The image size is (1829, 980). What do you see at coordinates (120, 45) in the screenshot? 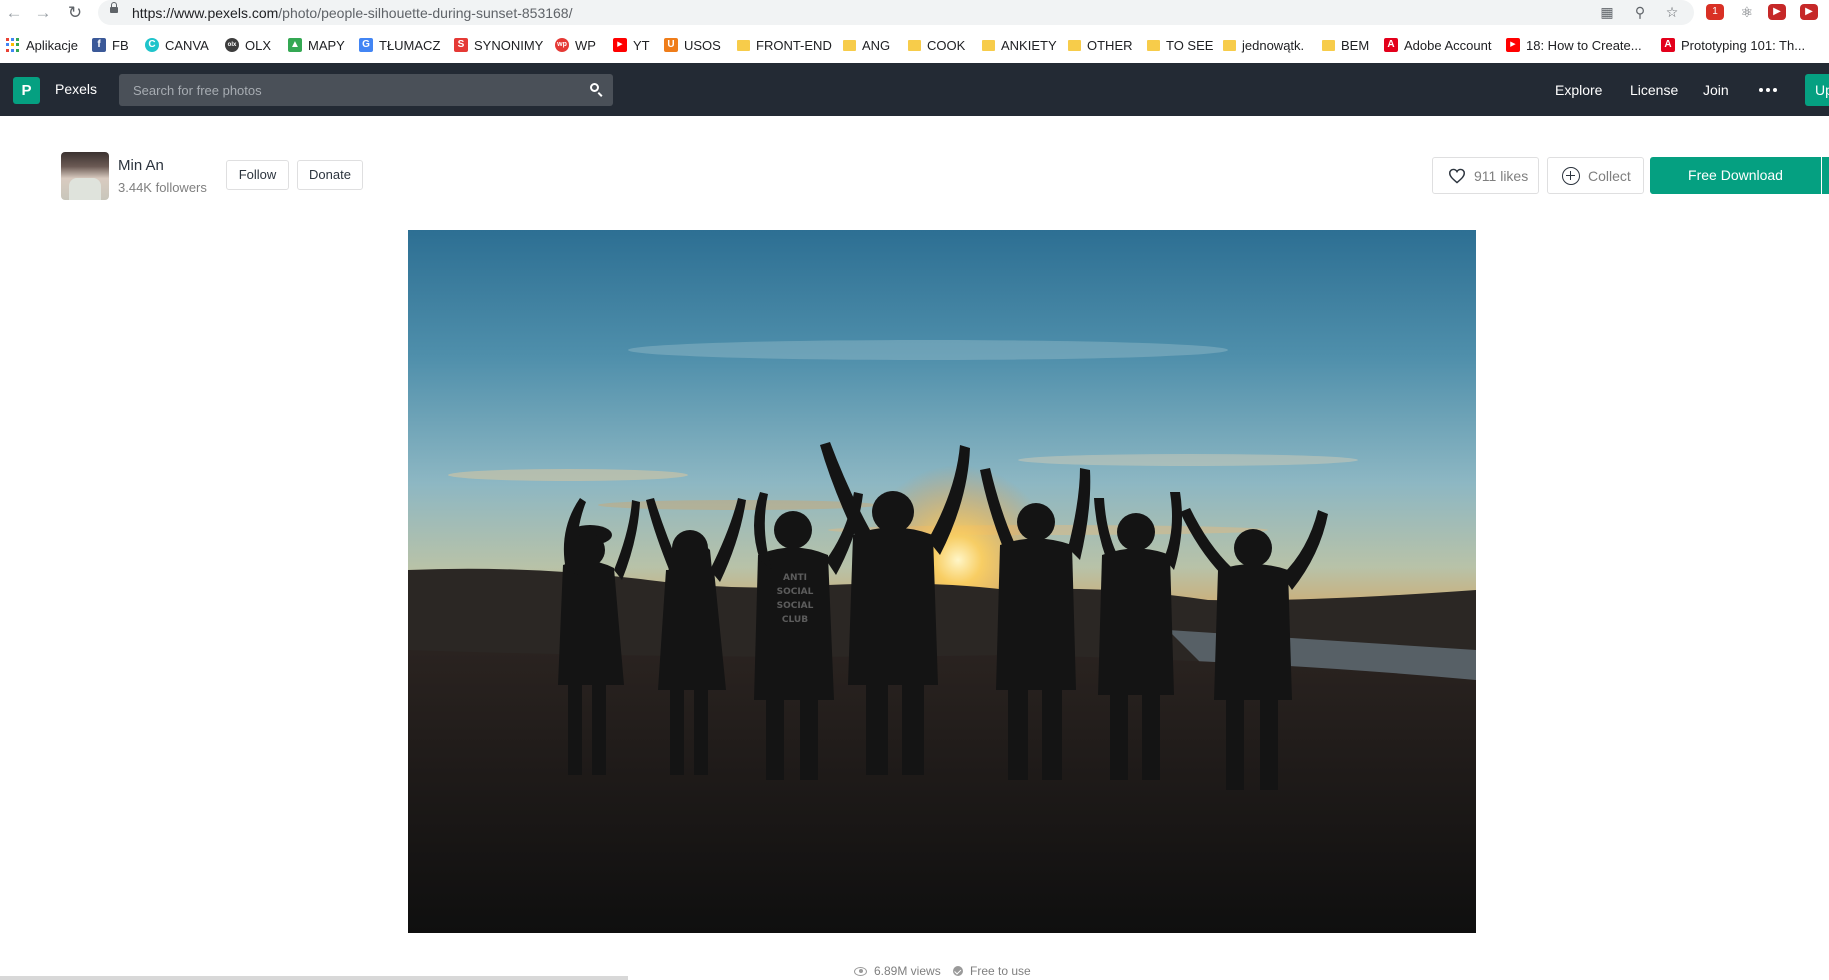
I see `bookmark-label: FB` at bounding box center [120, 45].